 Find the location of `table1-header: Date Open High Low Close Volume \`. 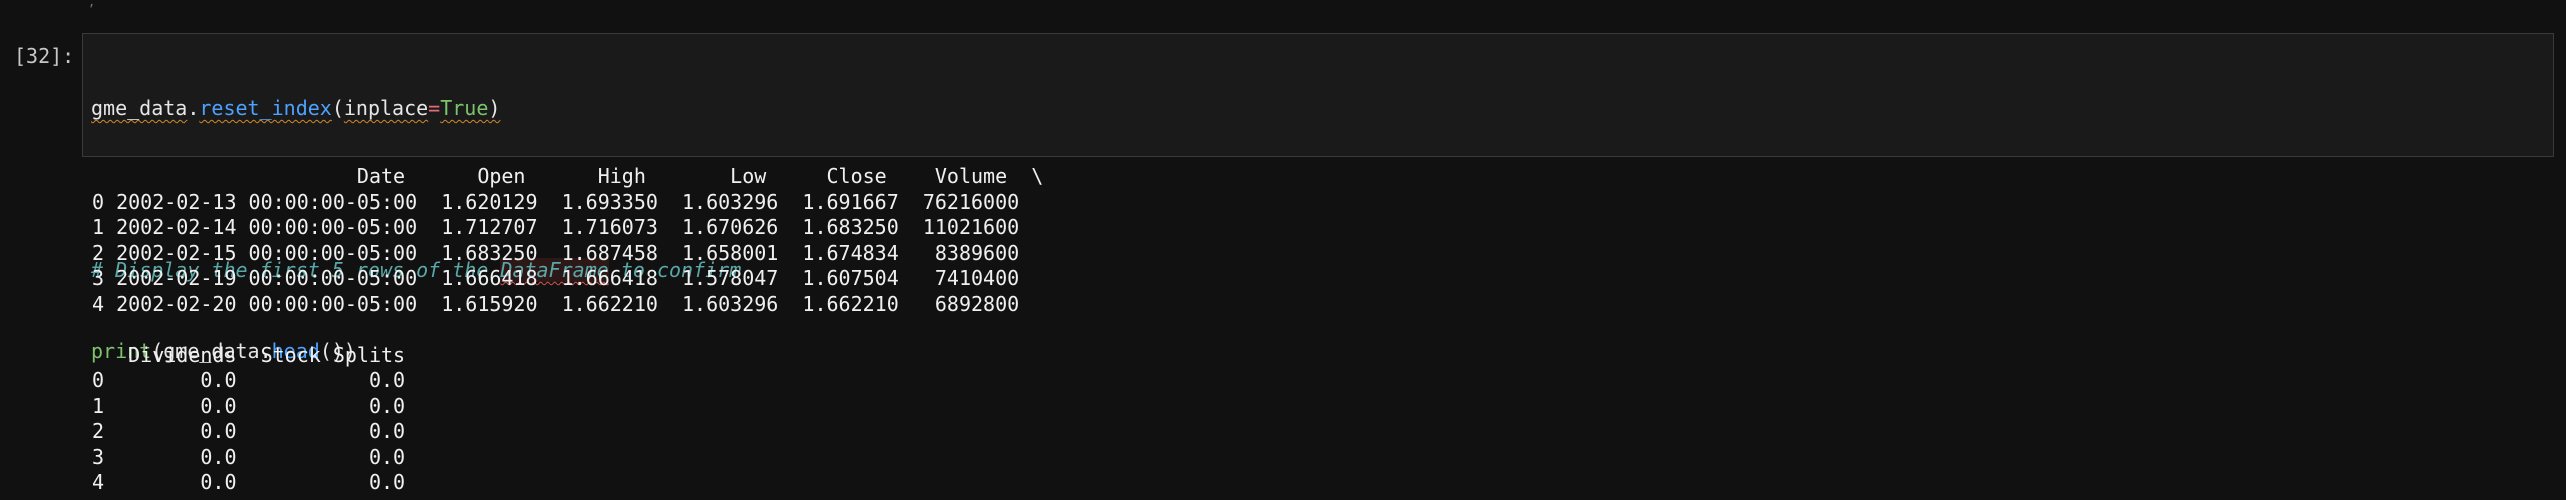

table1-header: Date Open High Low Close Volume \ is located at coordinates (568, 176).